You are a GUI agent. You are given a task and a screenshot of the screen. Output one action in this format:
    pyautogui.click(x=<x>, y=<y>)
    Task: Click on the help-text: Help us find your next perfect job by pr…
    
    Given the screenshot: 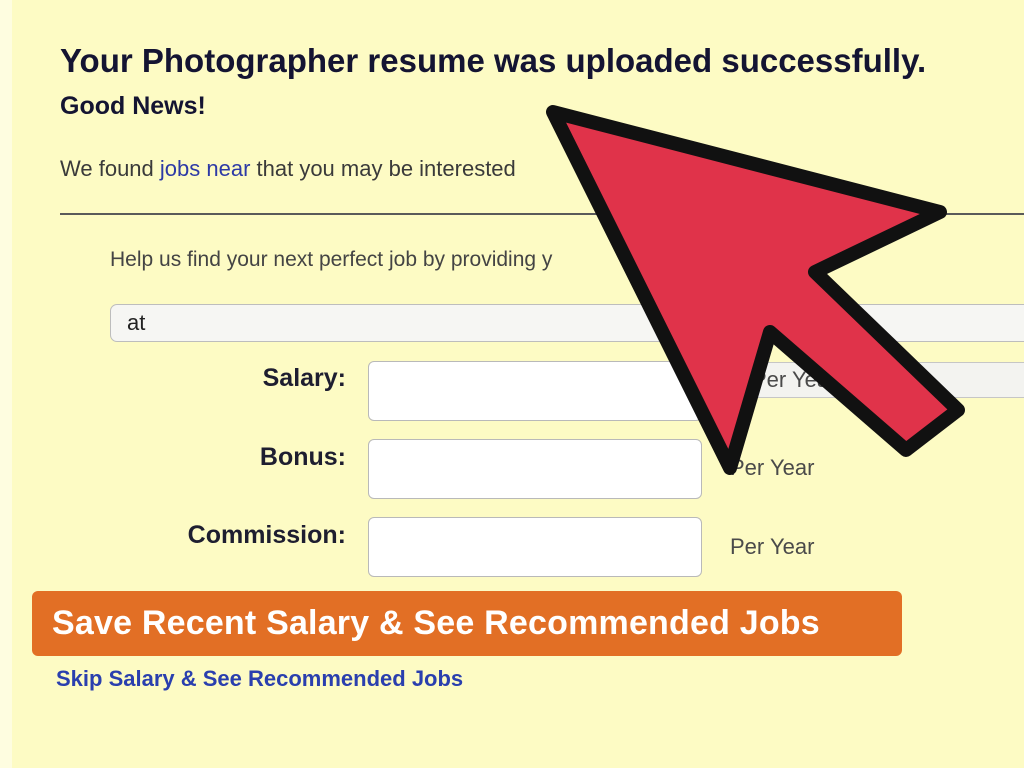 What is the action you would take?
    pyautogui.click(x=331, y=259)
    